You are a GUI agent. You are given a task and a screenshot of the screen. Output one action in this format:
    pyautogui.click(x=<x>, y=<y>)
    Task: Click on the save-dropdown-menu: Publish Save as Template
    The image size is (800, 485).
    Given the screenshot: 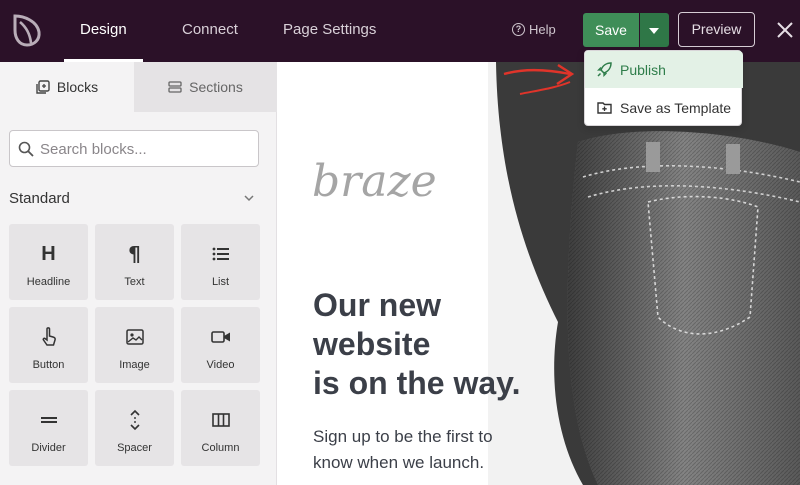 What is the action you would take?
    pyautogui.click(x=663, y=88)
    